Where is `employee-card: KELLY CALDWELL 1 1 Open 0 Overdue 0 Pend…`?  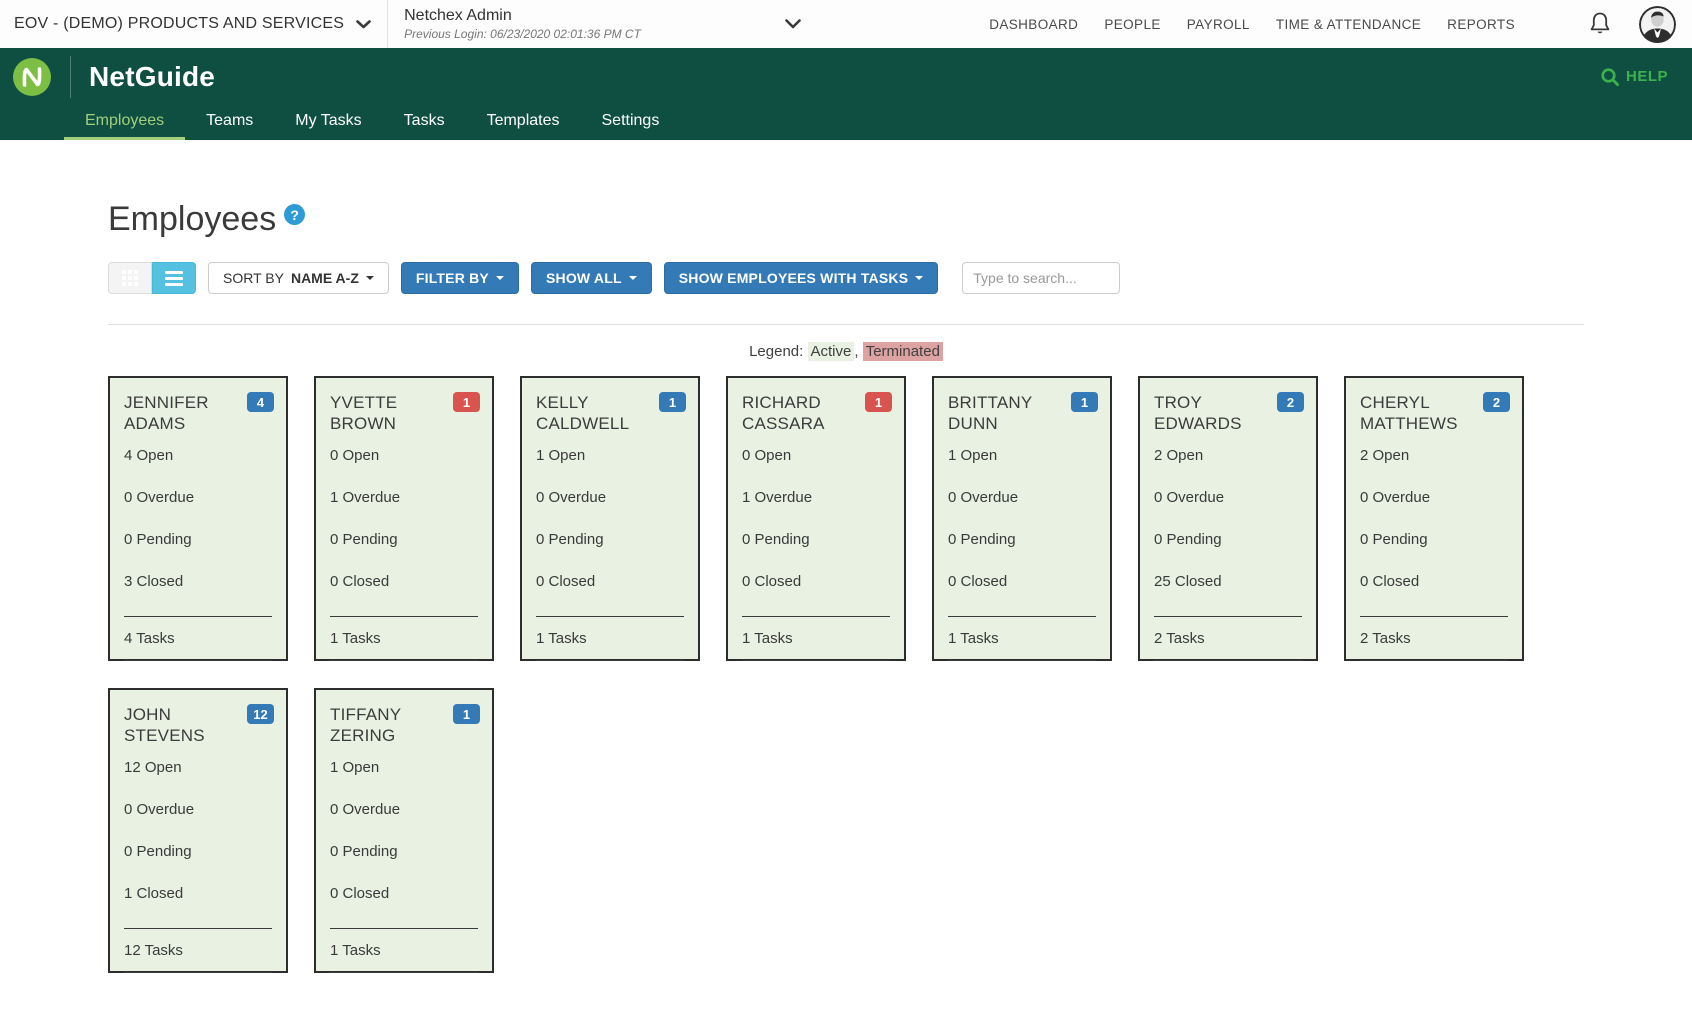
employee-card: KELLY CALDWELL 1 1 Open 0 Overdue 0 Pend… is located at coordinates (610, 518).